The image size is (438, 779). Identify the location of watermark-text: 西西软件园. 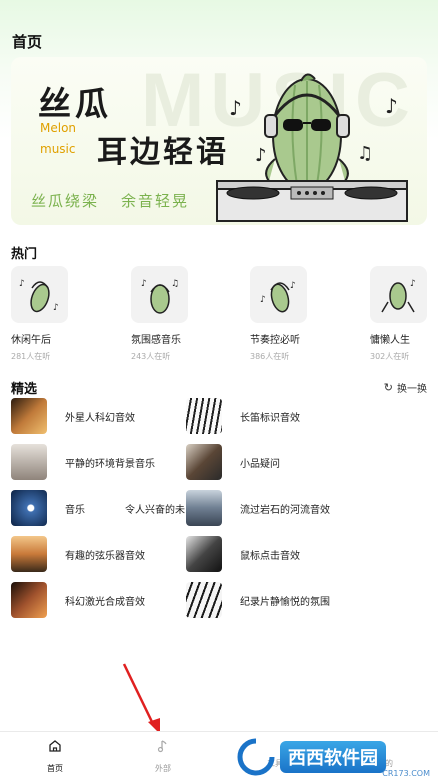
(333, 757).